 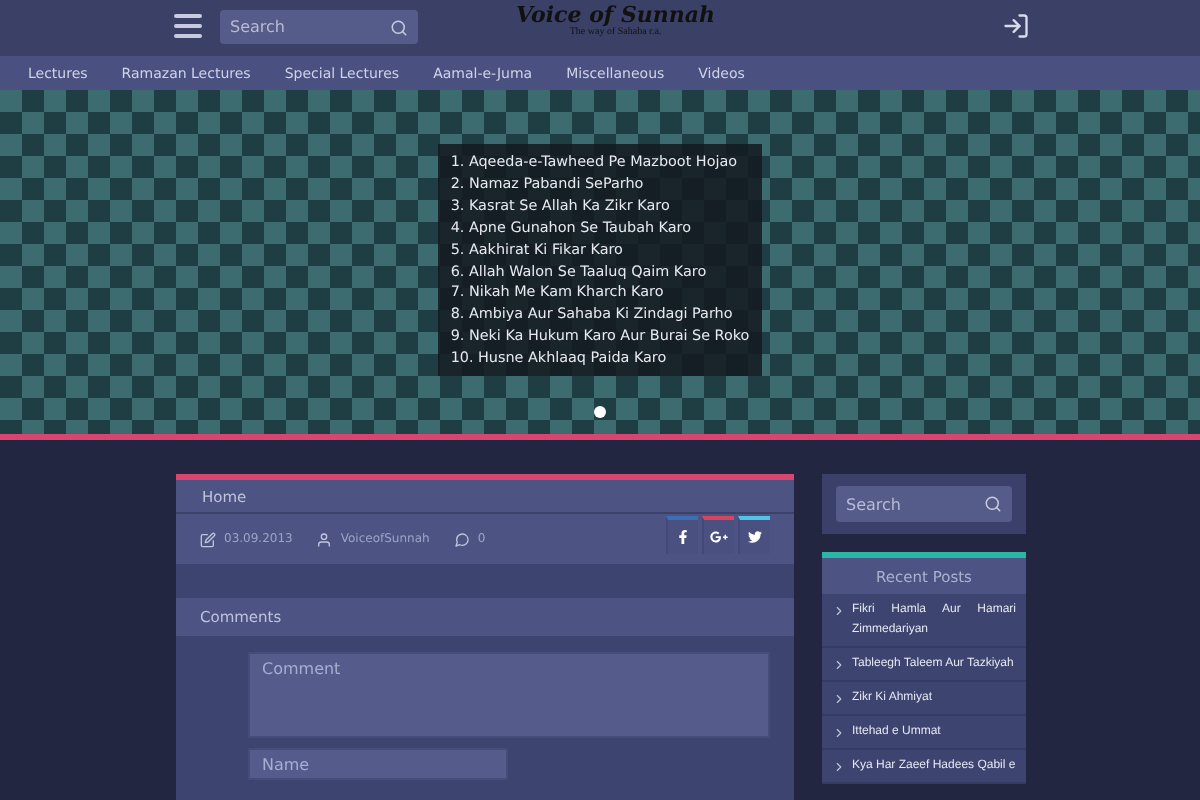 What do you see at coordinates (188, 26) in the screenshot?
I see `menu-icon` at bounding box center [188, 26].